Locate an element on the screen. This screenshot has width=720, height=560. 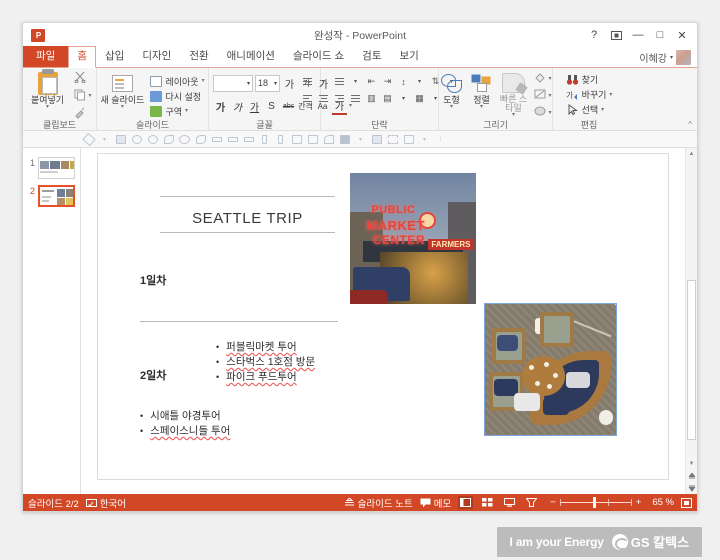
shape-oval-icon is located at coordinates (136, 139).